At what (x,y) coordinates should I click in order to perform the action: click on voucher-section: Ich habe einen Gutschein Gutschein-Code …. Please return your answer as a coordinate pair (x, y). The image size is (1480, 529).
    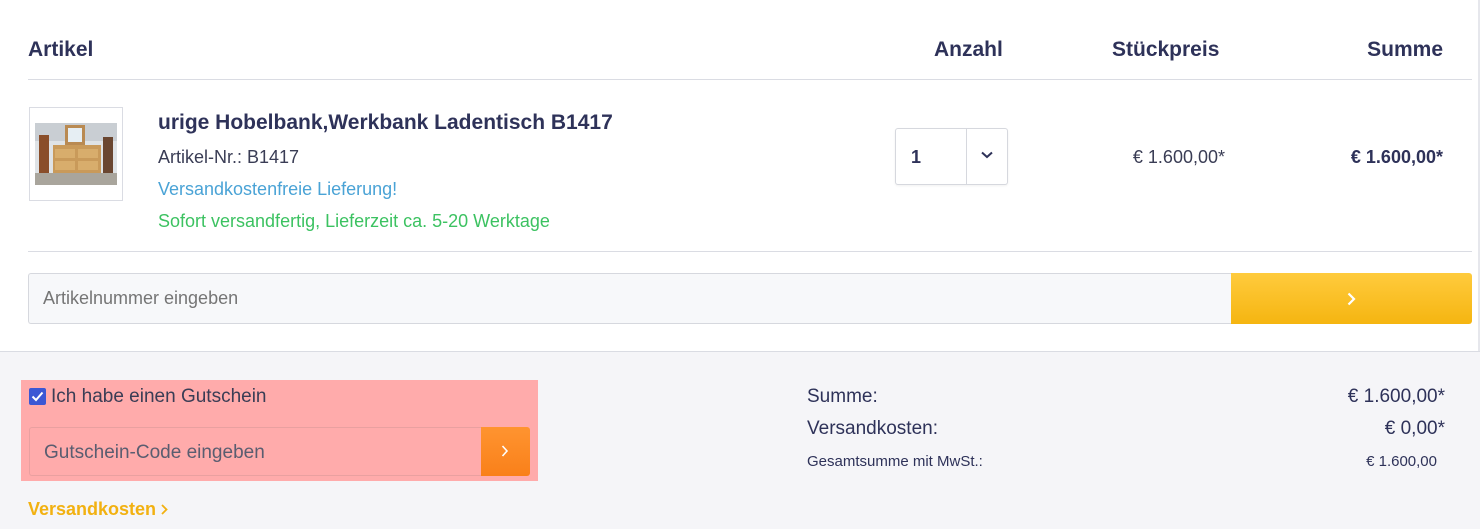
    Looking at the image, I should click on (279, 430).